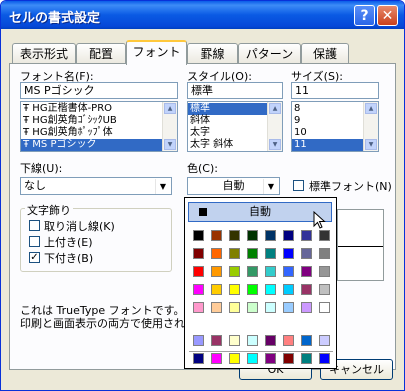 The image size is (405, 391). Describe the element at coordinates (99, 133) in the screenshot. I see `list-item: Ŧ HG創英角ﾎﾟｯﾌﾟ体` at that location.